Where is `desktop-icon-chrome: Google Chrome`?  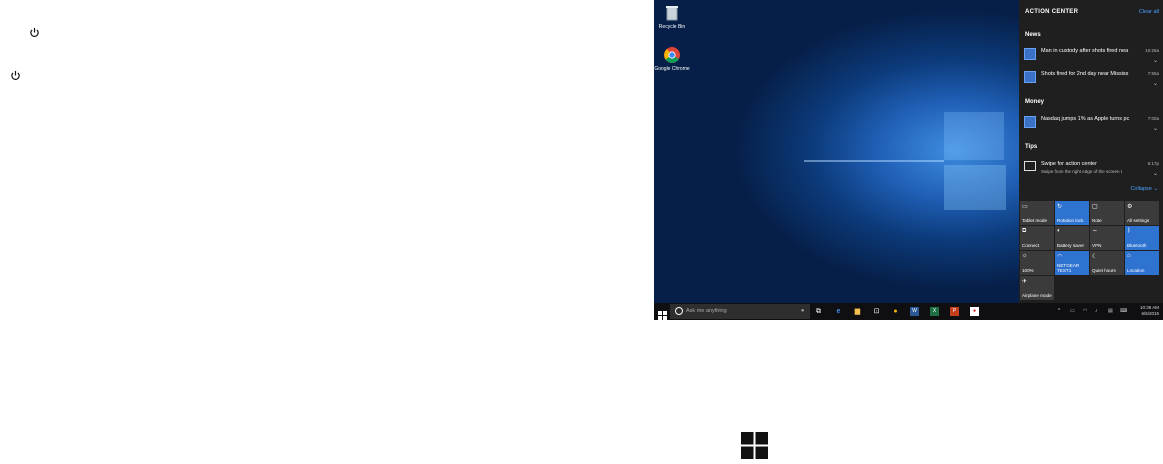
desktop-icon-chrome: Google Chrome is located at coordinates (672, 59).